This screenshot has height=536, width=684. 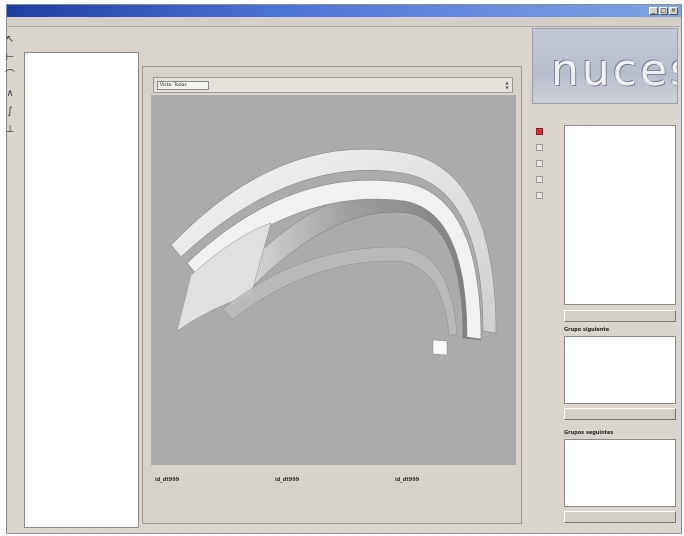 What do you see at coordinates (10, 112) in the screenshot?
I see `curve-tool-icon: ∫` at bounding box center [10, 112].